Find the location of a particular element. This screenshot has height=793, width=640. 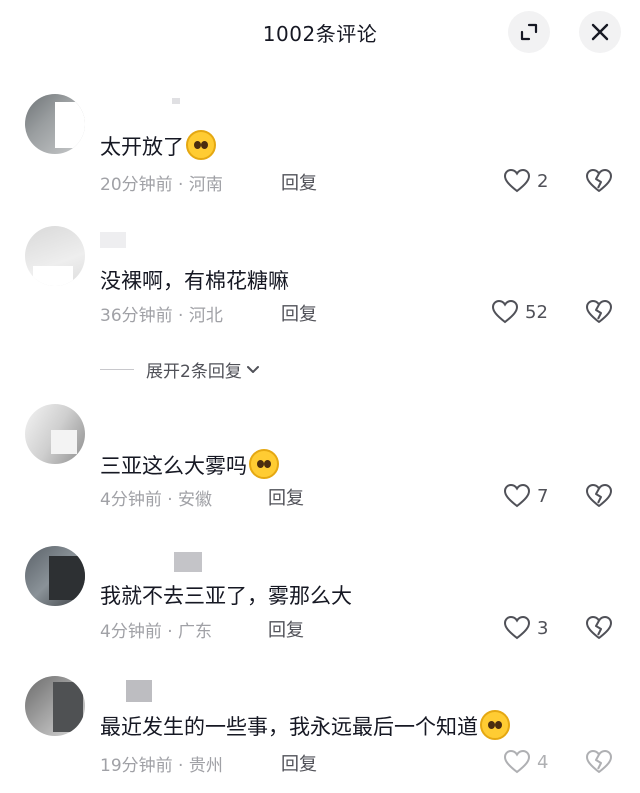

expand-corners-icon is located at coordinates (529, 32).